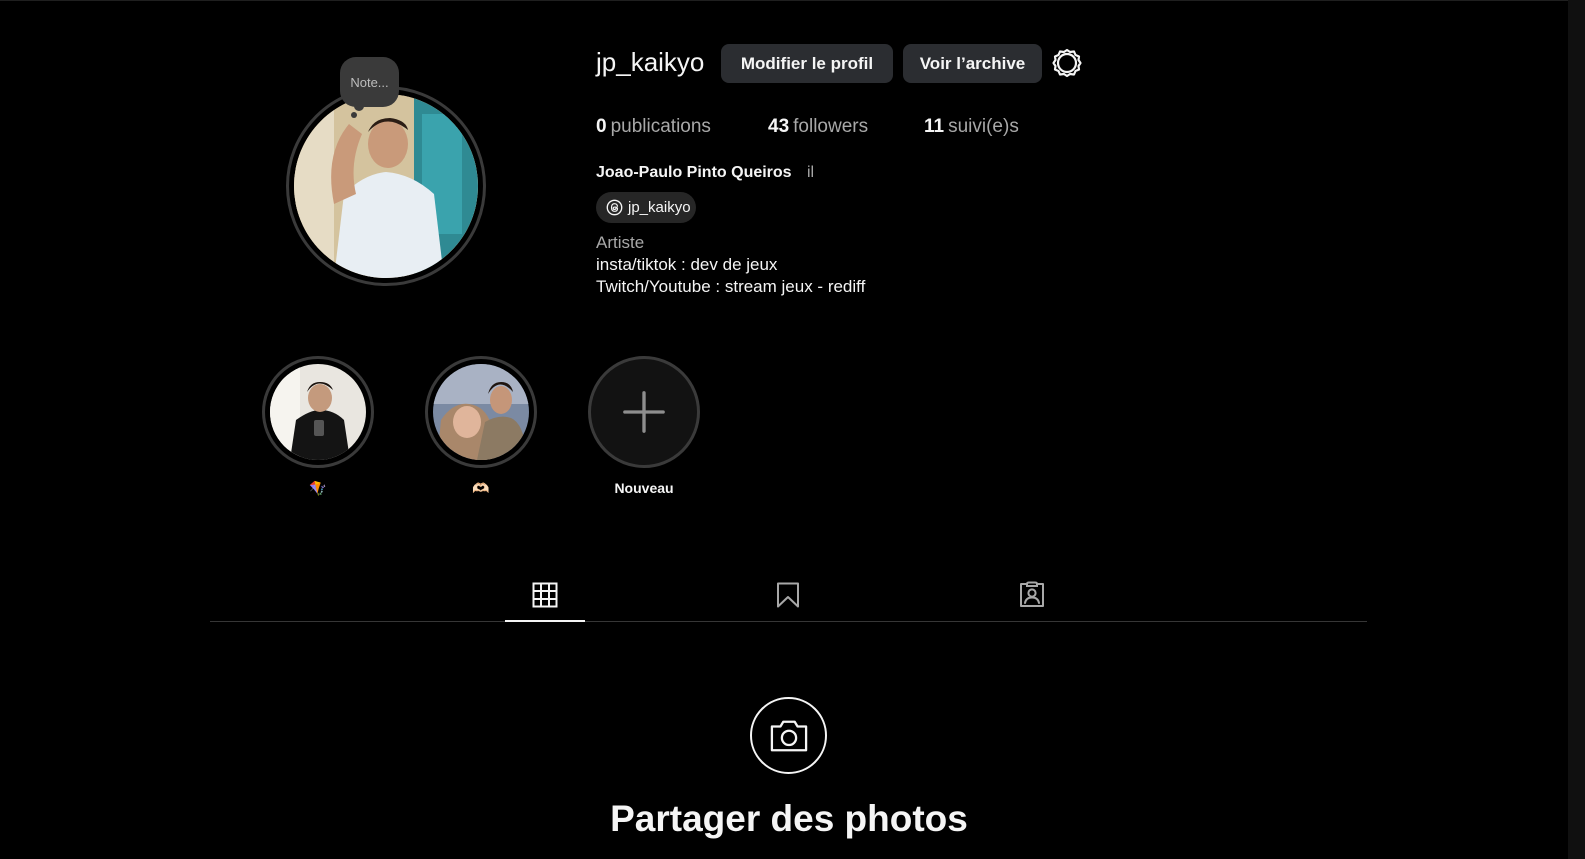 The image size is (1585, 859). I want to click on note-bubble-tail-small, so click(354, 115).